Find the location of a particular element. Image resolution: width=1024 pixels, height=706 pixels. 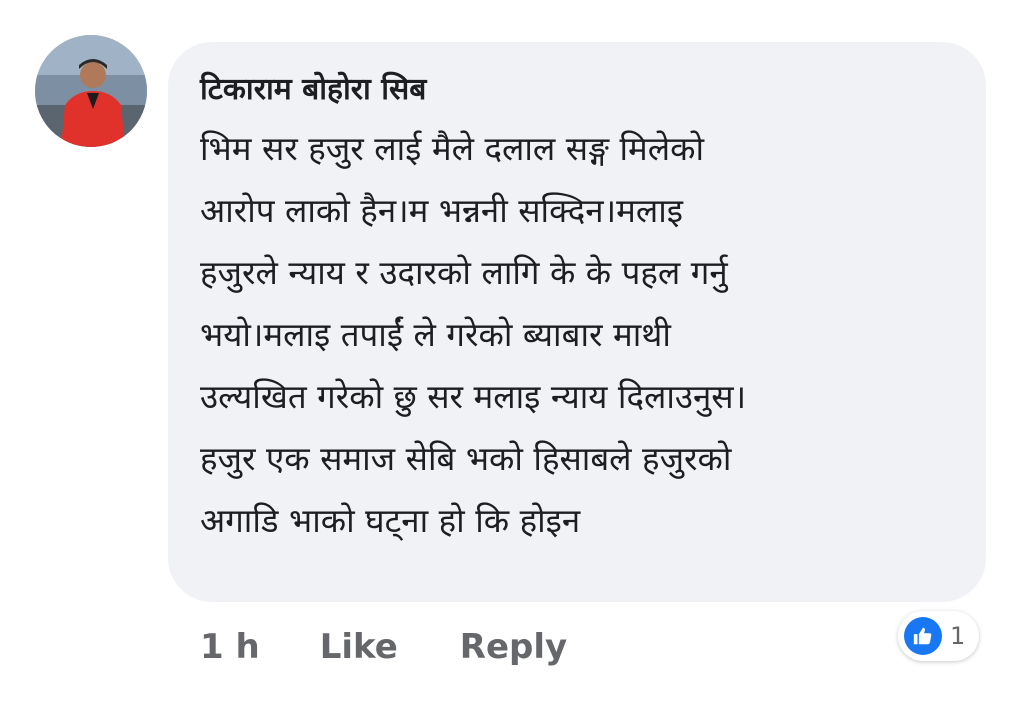

avatar-photo is located at coordinates (91, 91).